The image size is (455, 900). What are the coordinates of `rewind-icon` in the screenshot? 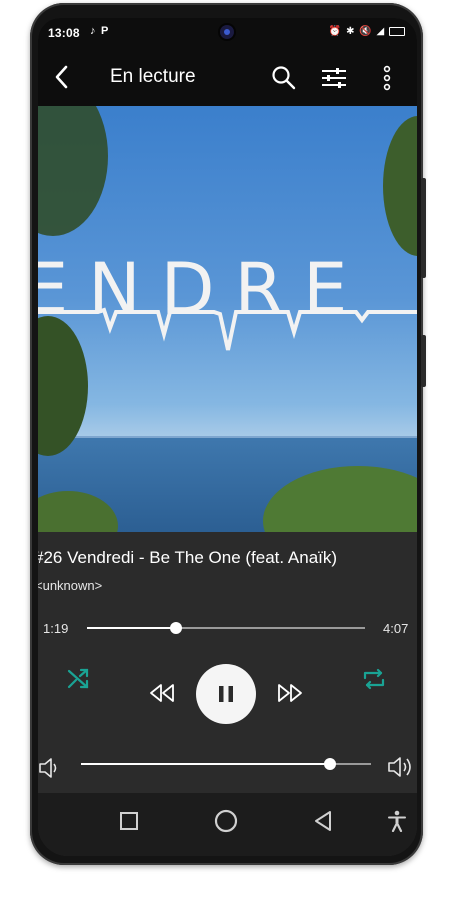 It's located at (162, 695).